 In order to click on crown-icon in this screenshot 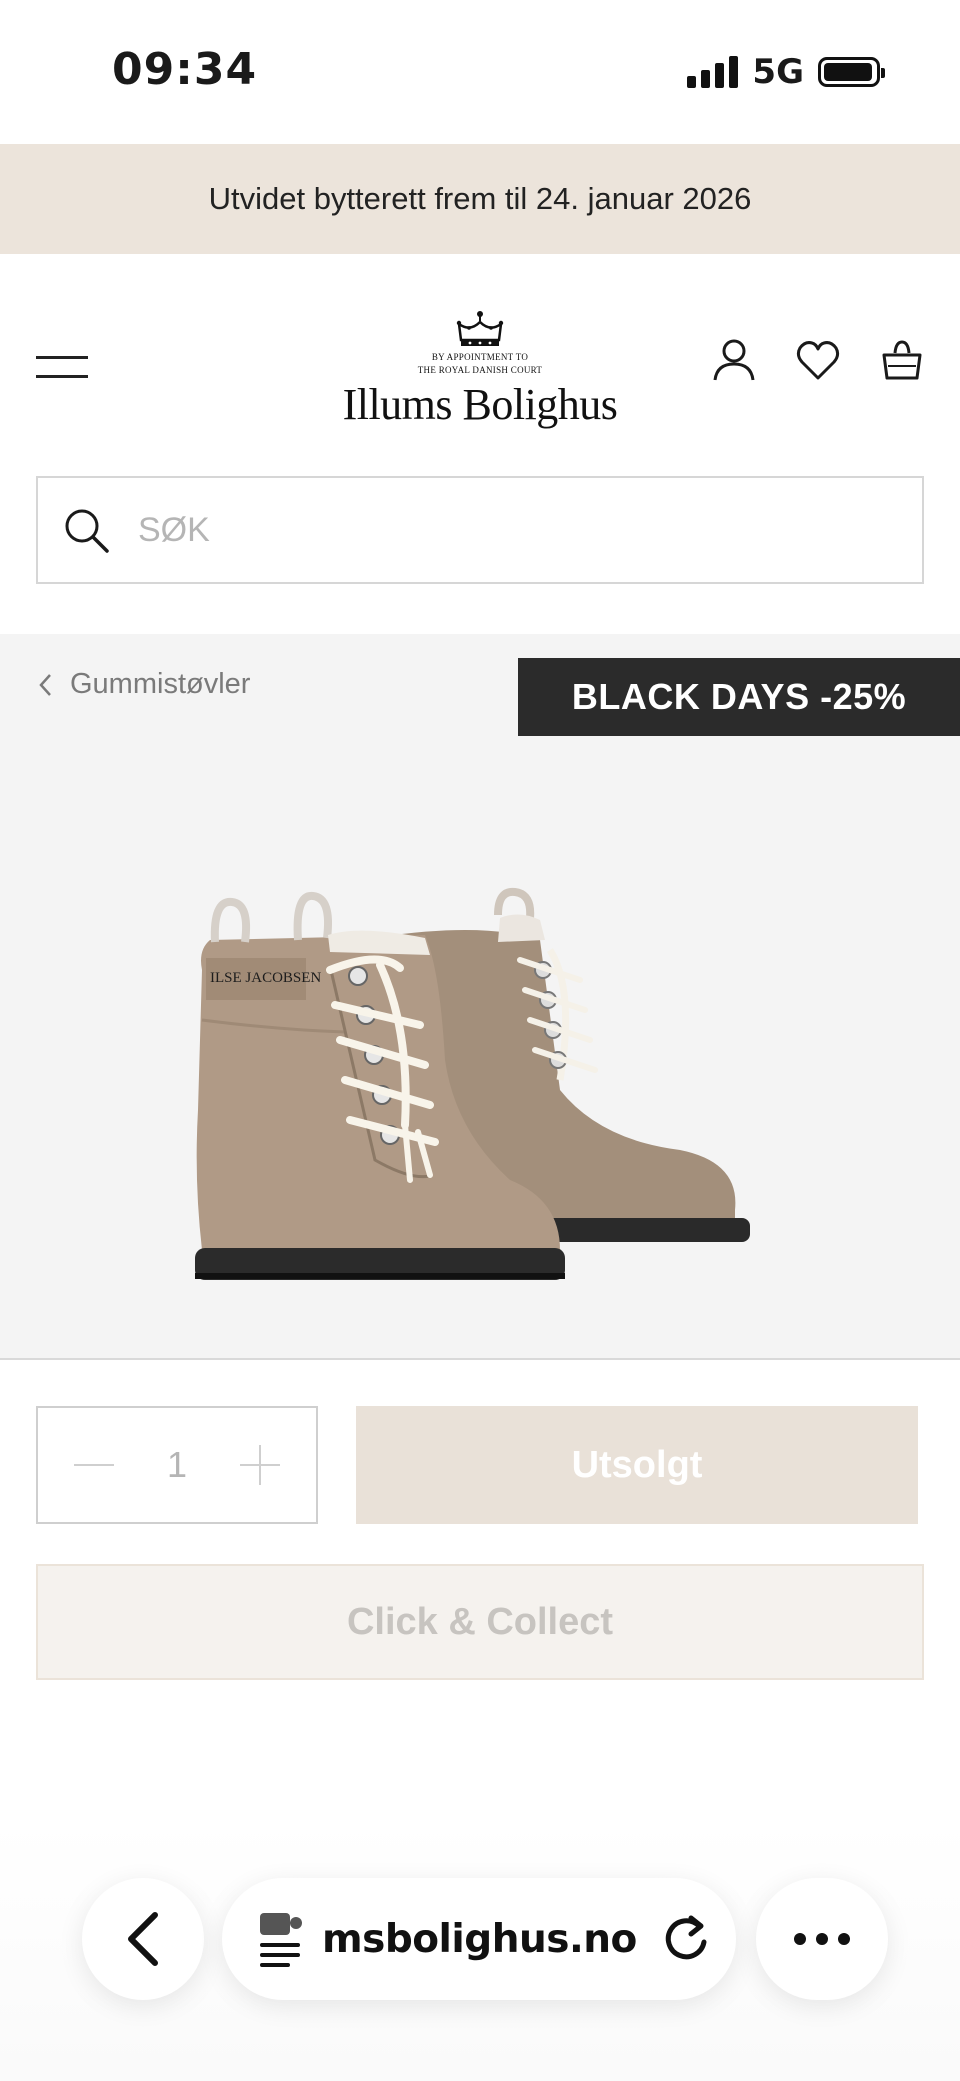, I will do `click(480, 328)`.